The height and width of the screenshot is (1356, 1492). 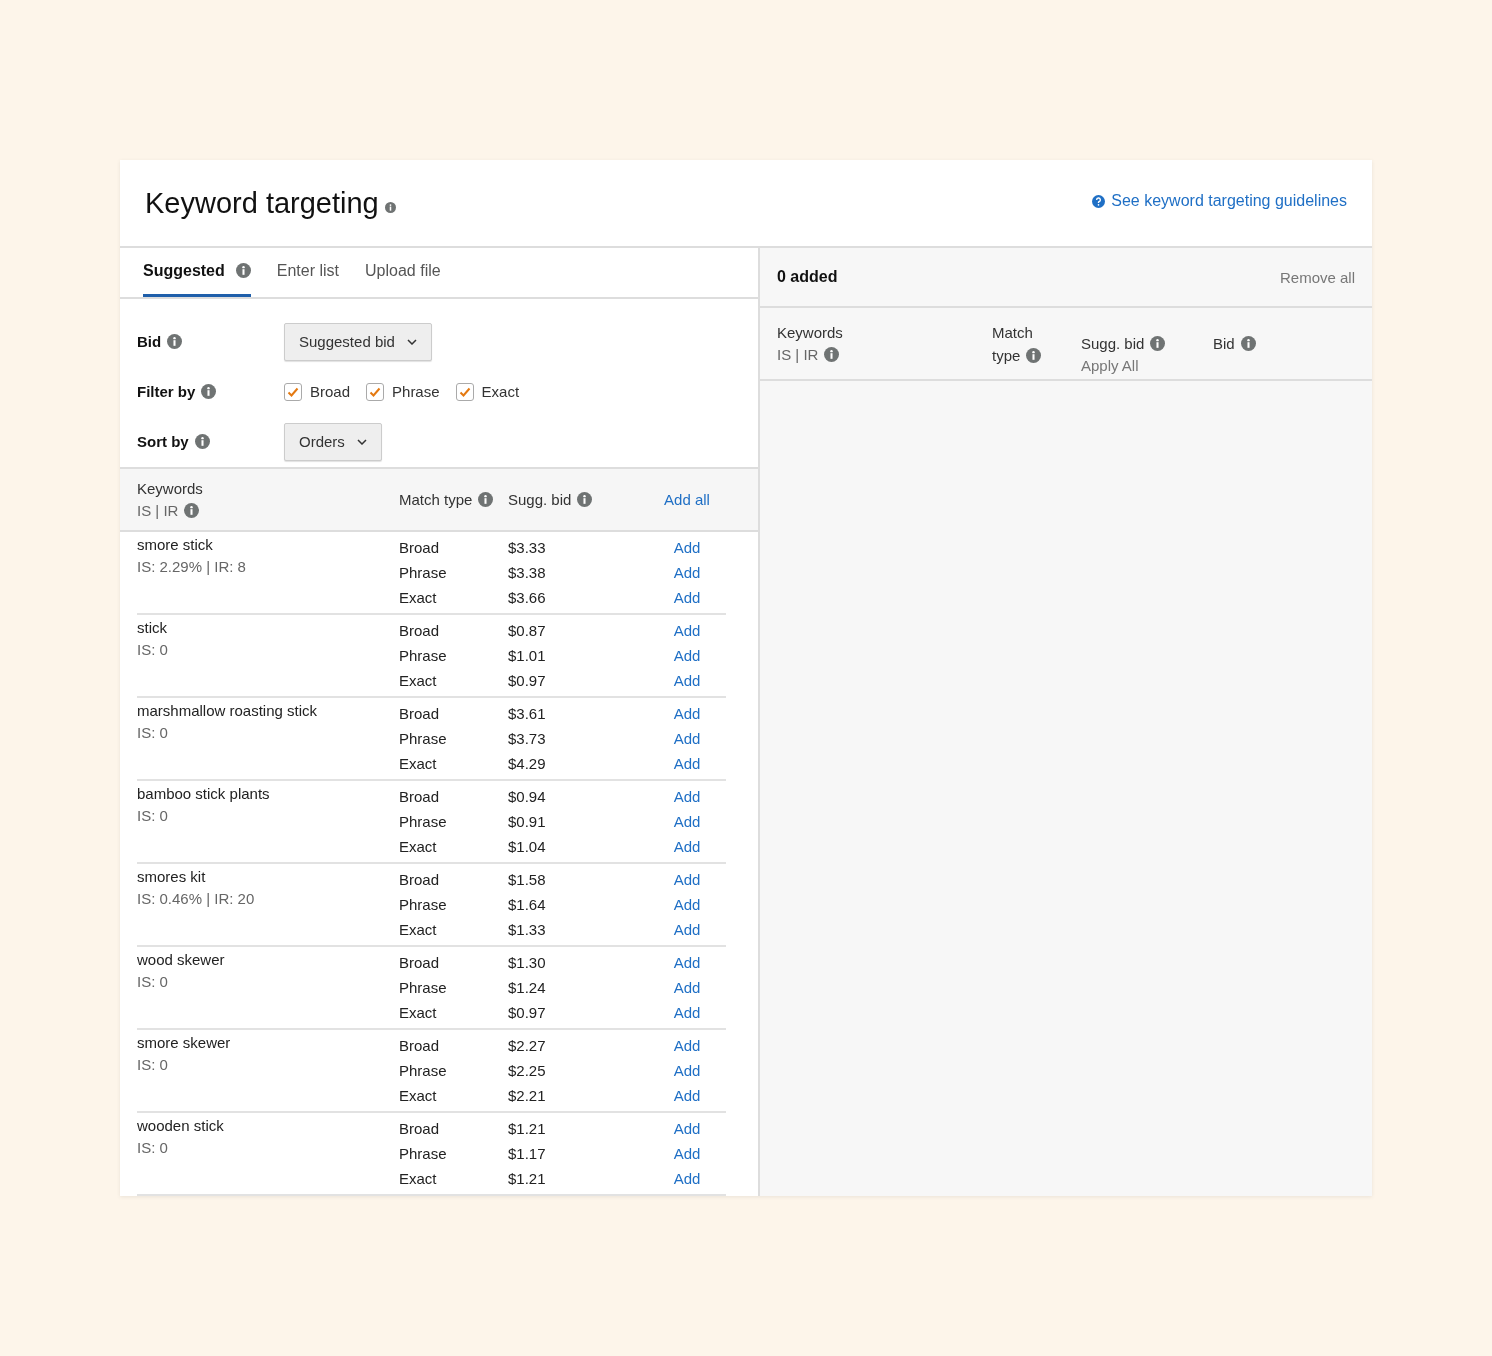 I want to click on bid-cell-text: $1.33, so click(x=527, y=929).